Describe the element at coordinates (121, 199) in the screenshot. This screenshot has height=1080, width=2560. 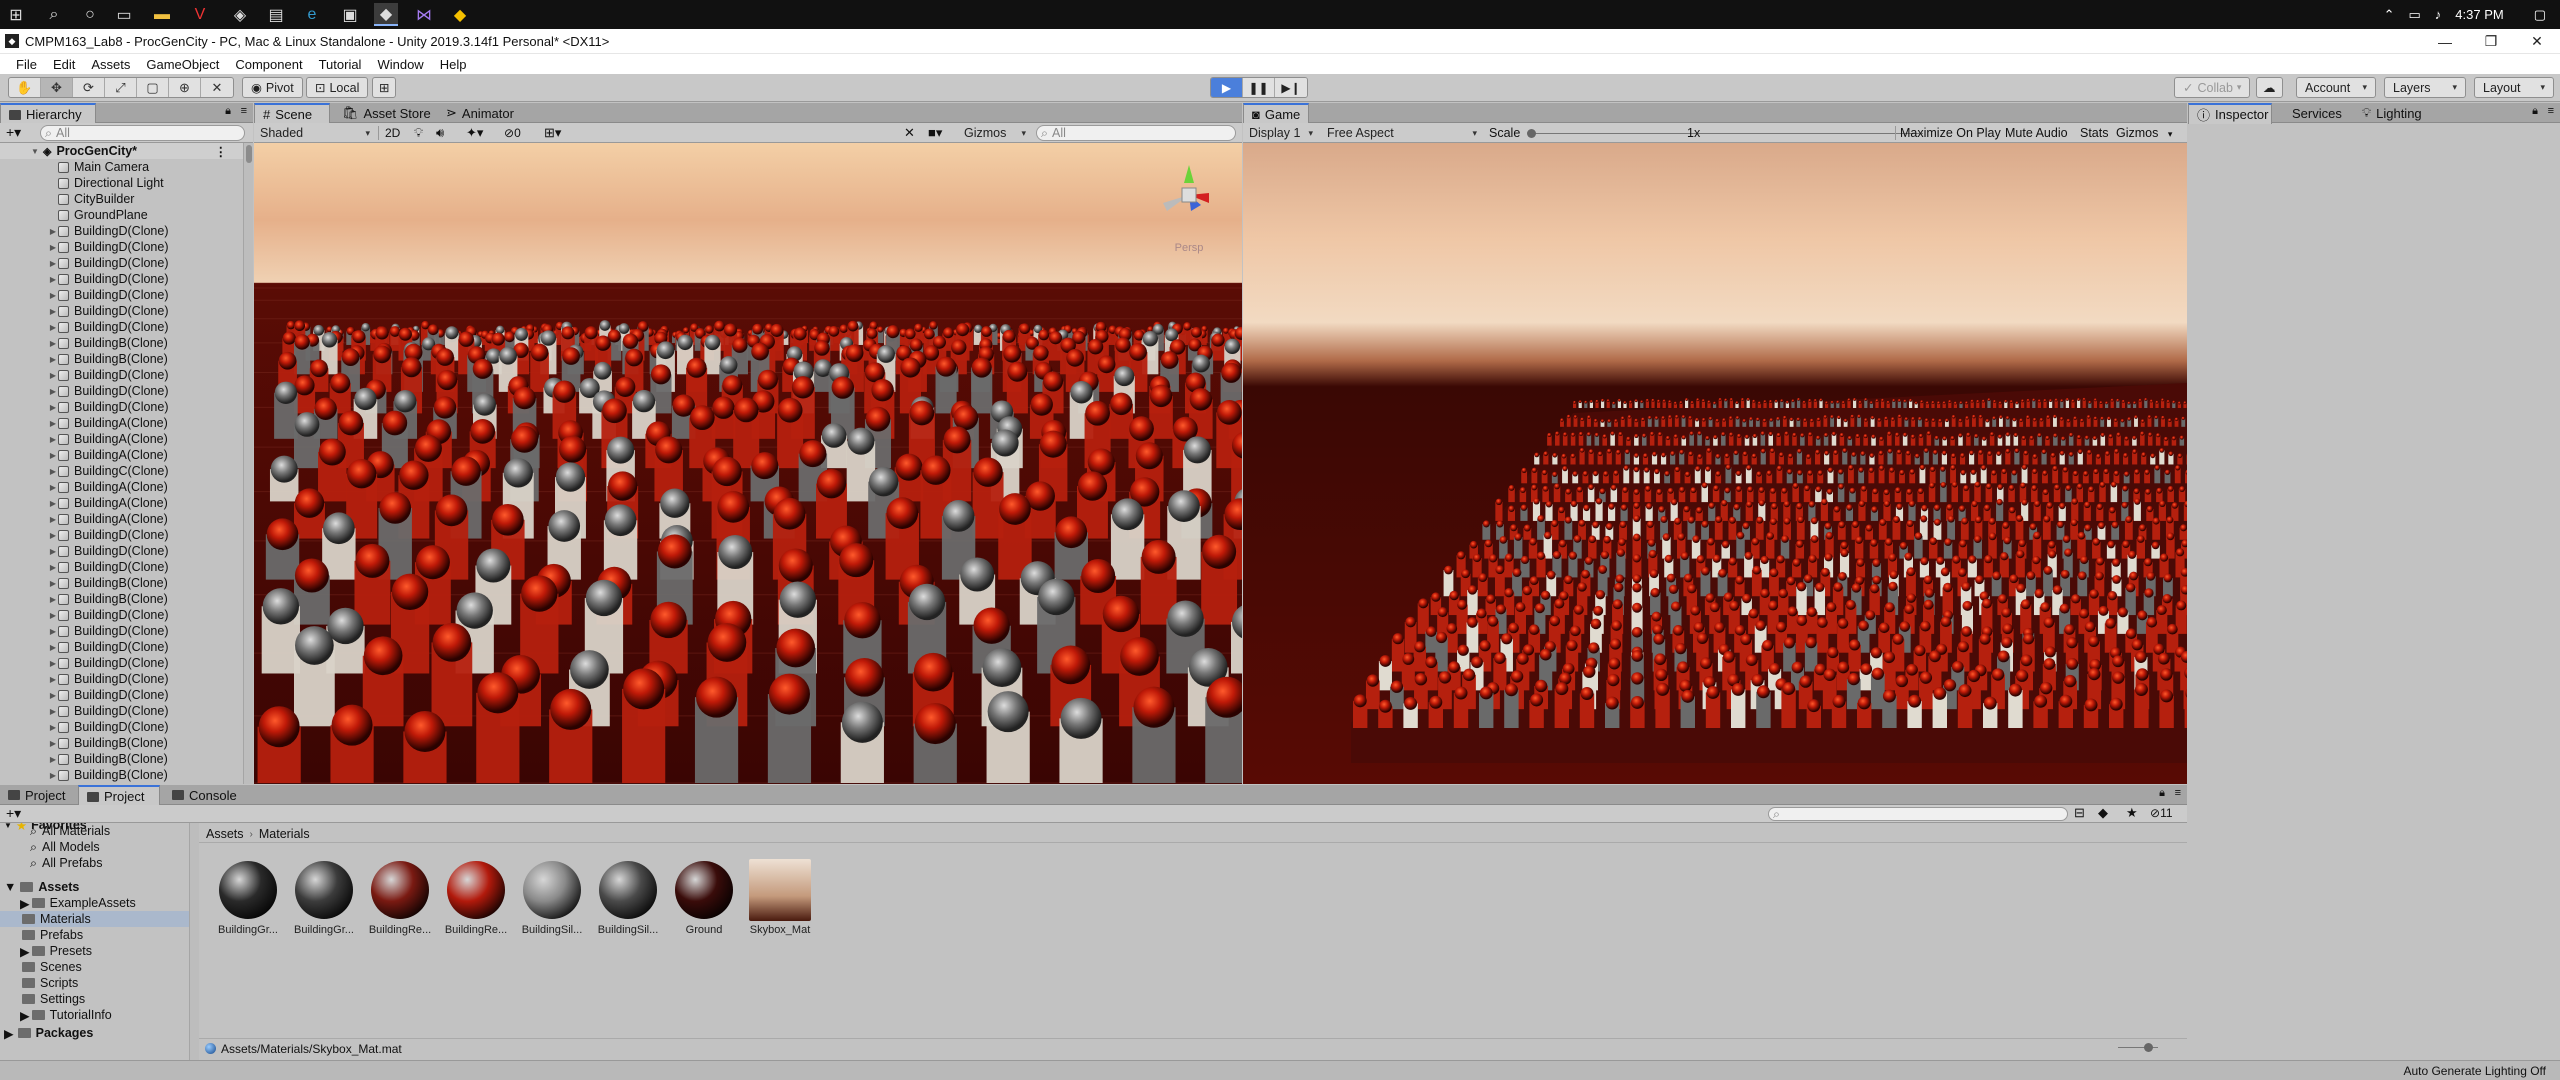
I see `hierarchy-item: CityBuilder` at that location.